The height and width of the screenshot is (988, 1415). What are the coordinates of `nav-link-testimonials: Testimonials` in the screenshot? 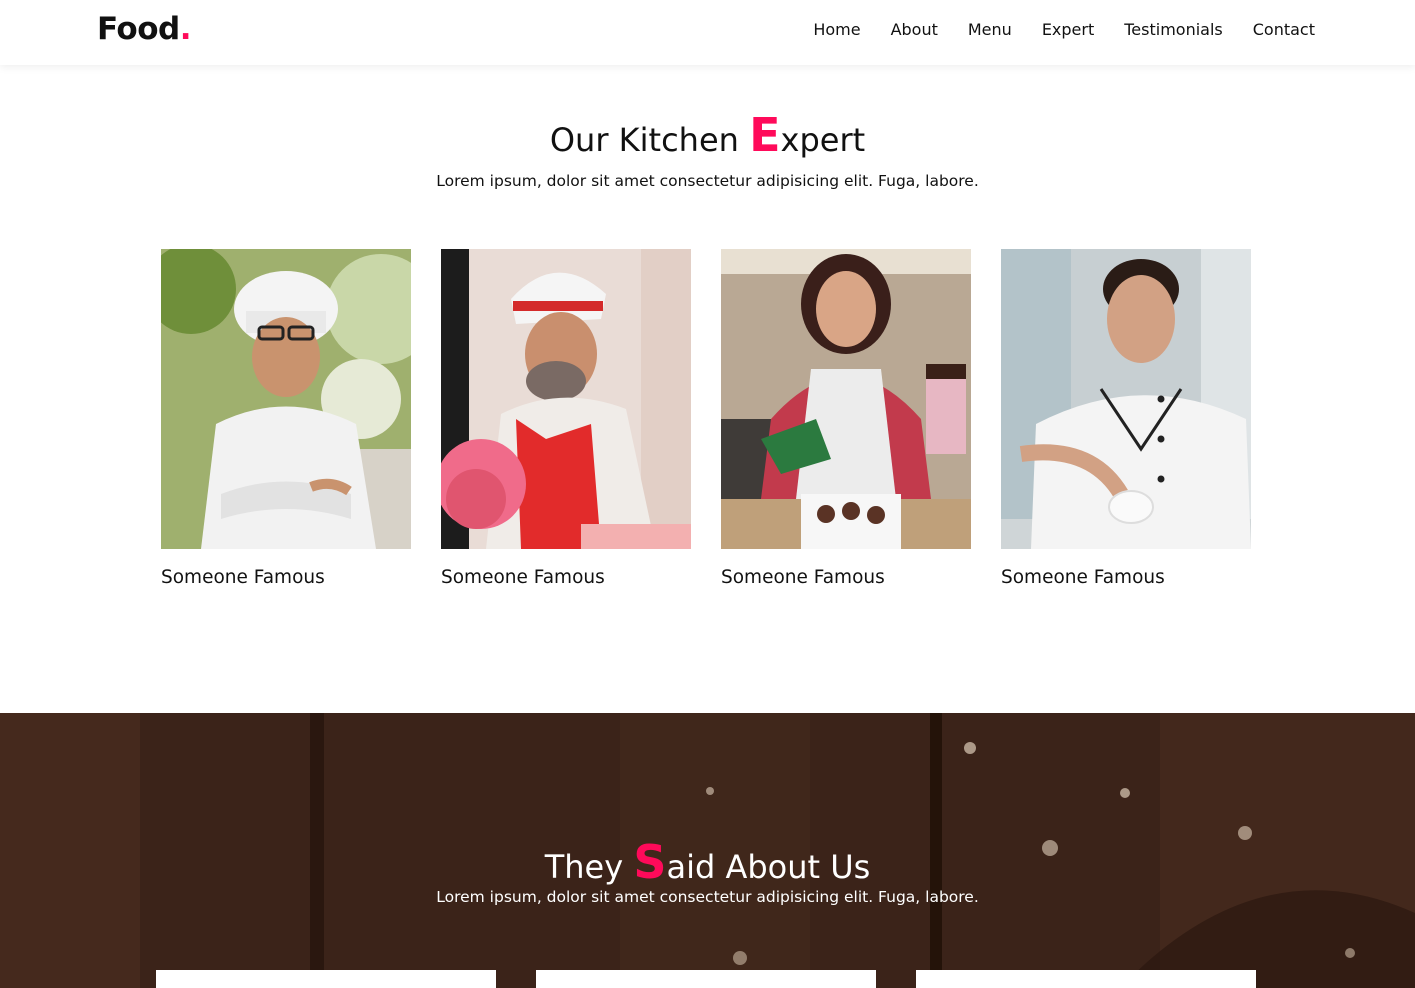 It's located at (1173, 29).